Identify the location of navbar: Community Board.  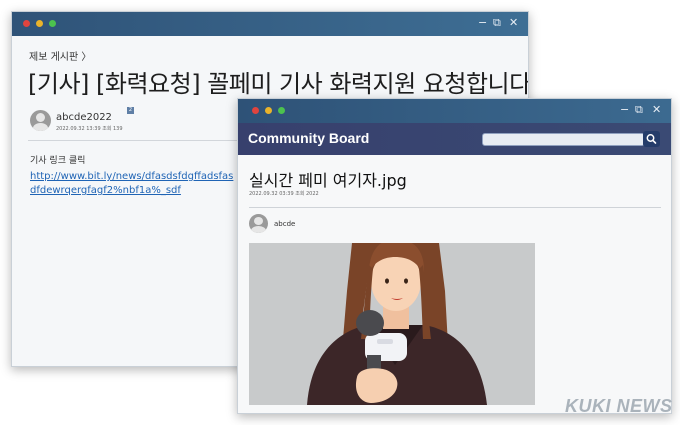
(454, 139).